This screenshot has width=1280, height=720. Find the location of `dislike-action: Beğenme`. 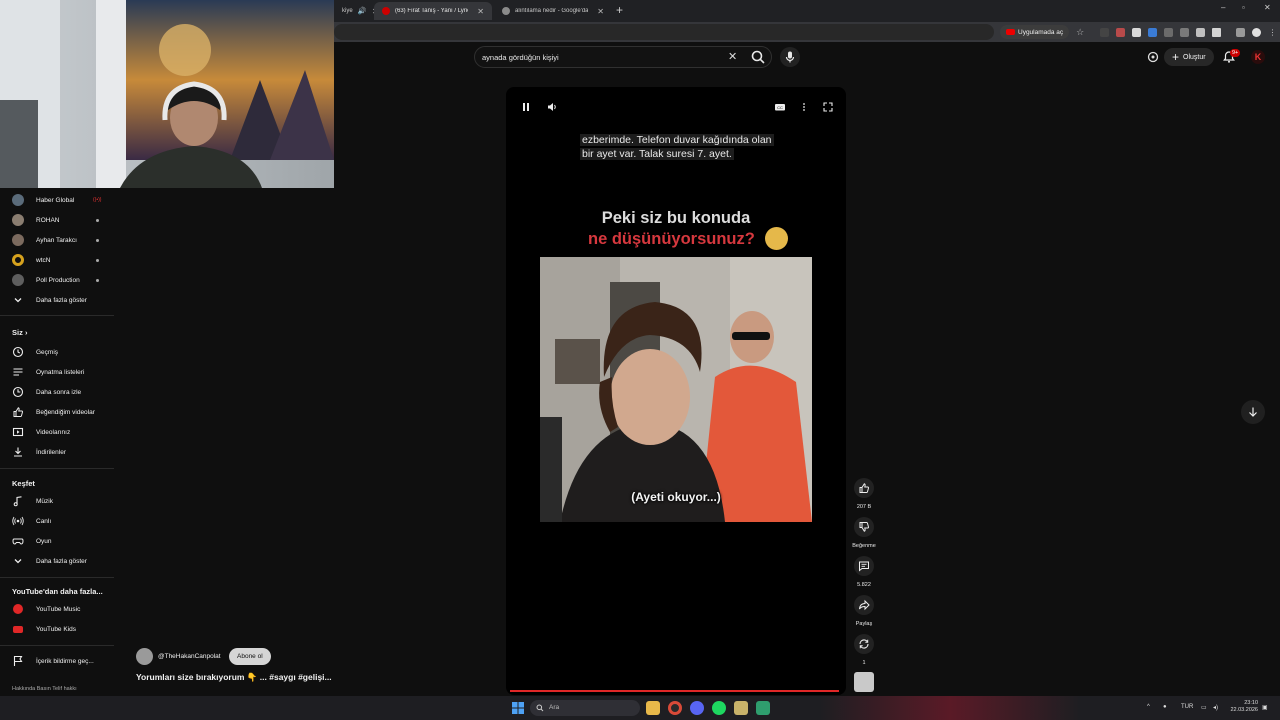

dislike-action: Beğenme is located at coordinates (864, 533).